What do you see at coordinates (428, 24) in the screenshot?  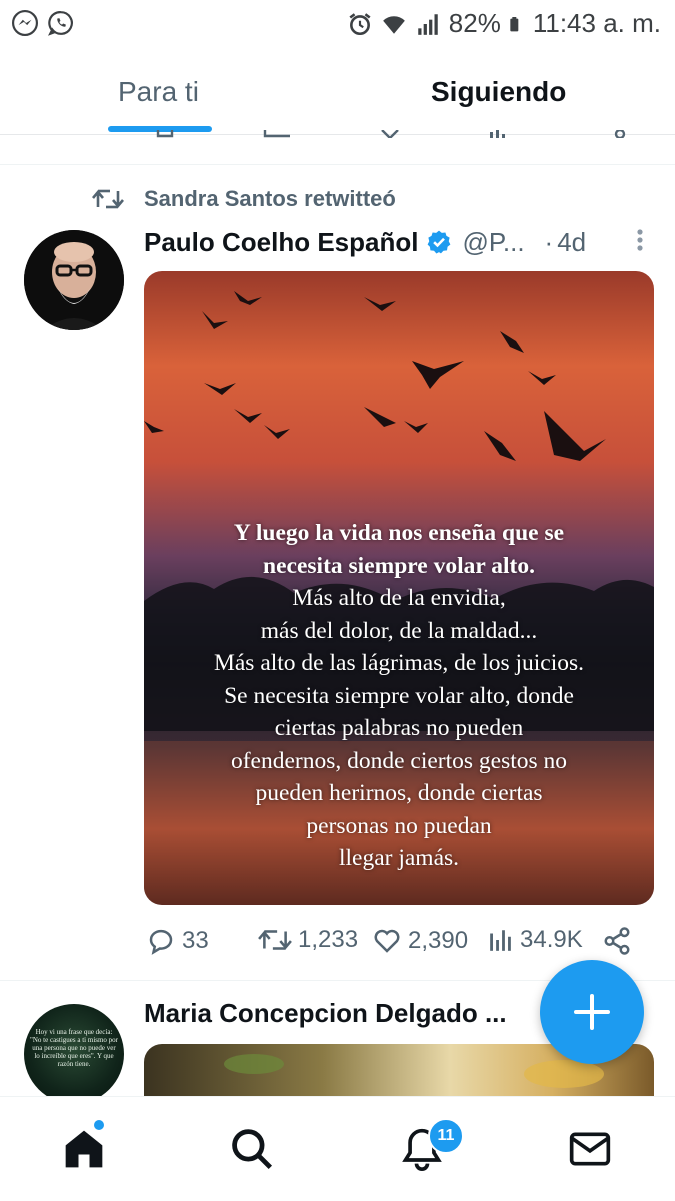 I see `signal-icon` at bounding box center [428, 24].